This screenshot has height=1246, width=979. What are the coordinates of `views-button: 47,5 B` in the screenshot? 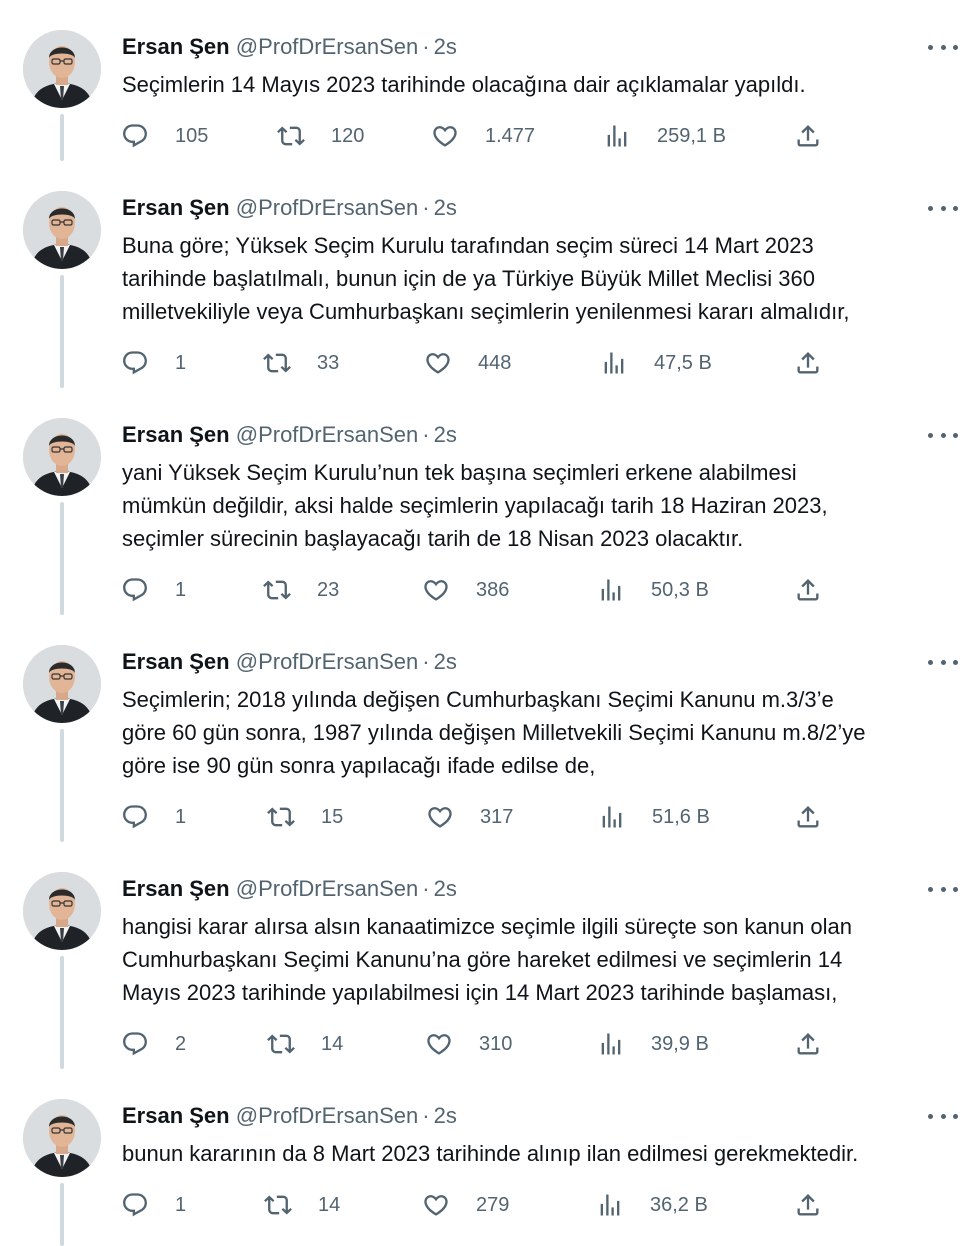 It's located at (656, 363).